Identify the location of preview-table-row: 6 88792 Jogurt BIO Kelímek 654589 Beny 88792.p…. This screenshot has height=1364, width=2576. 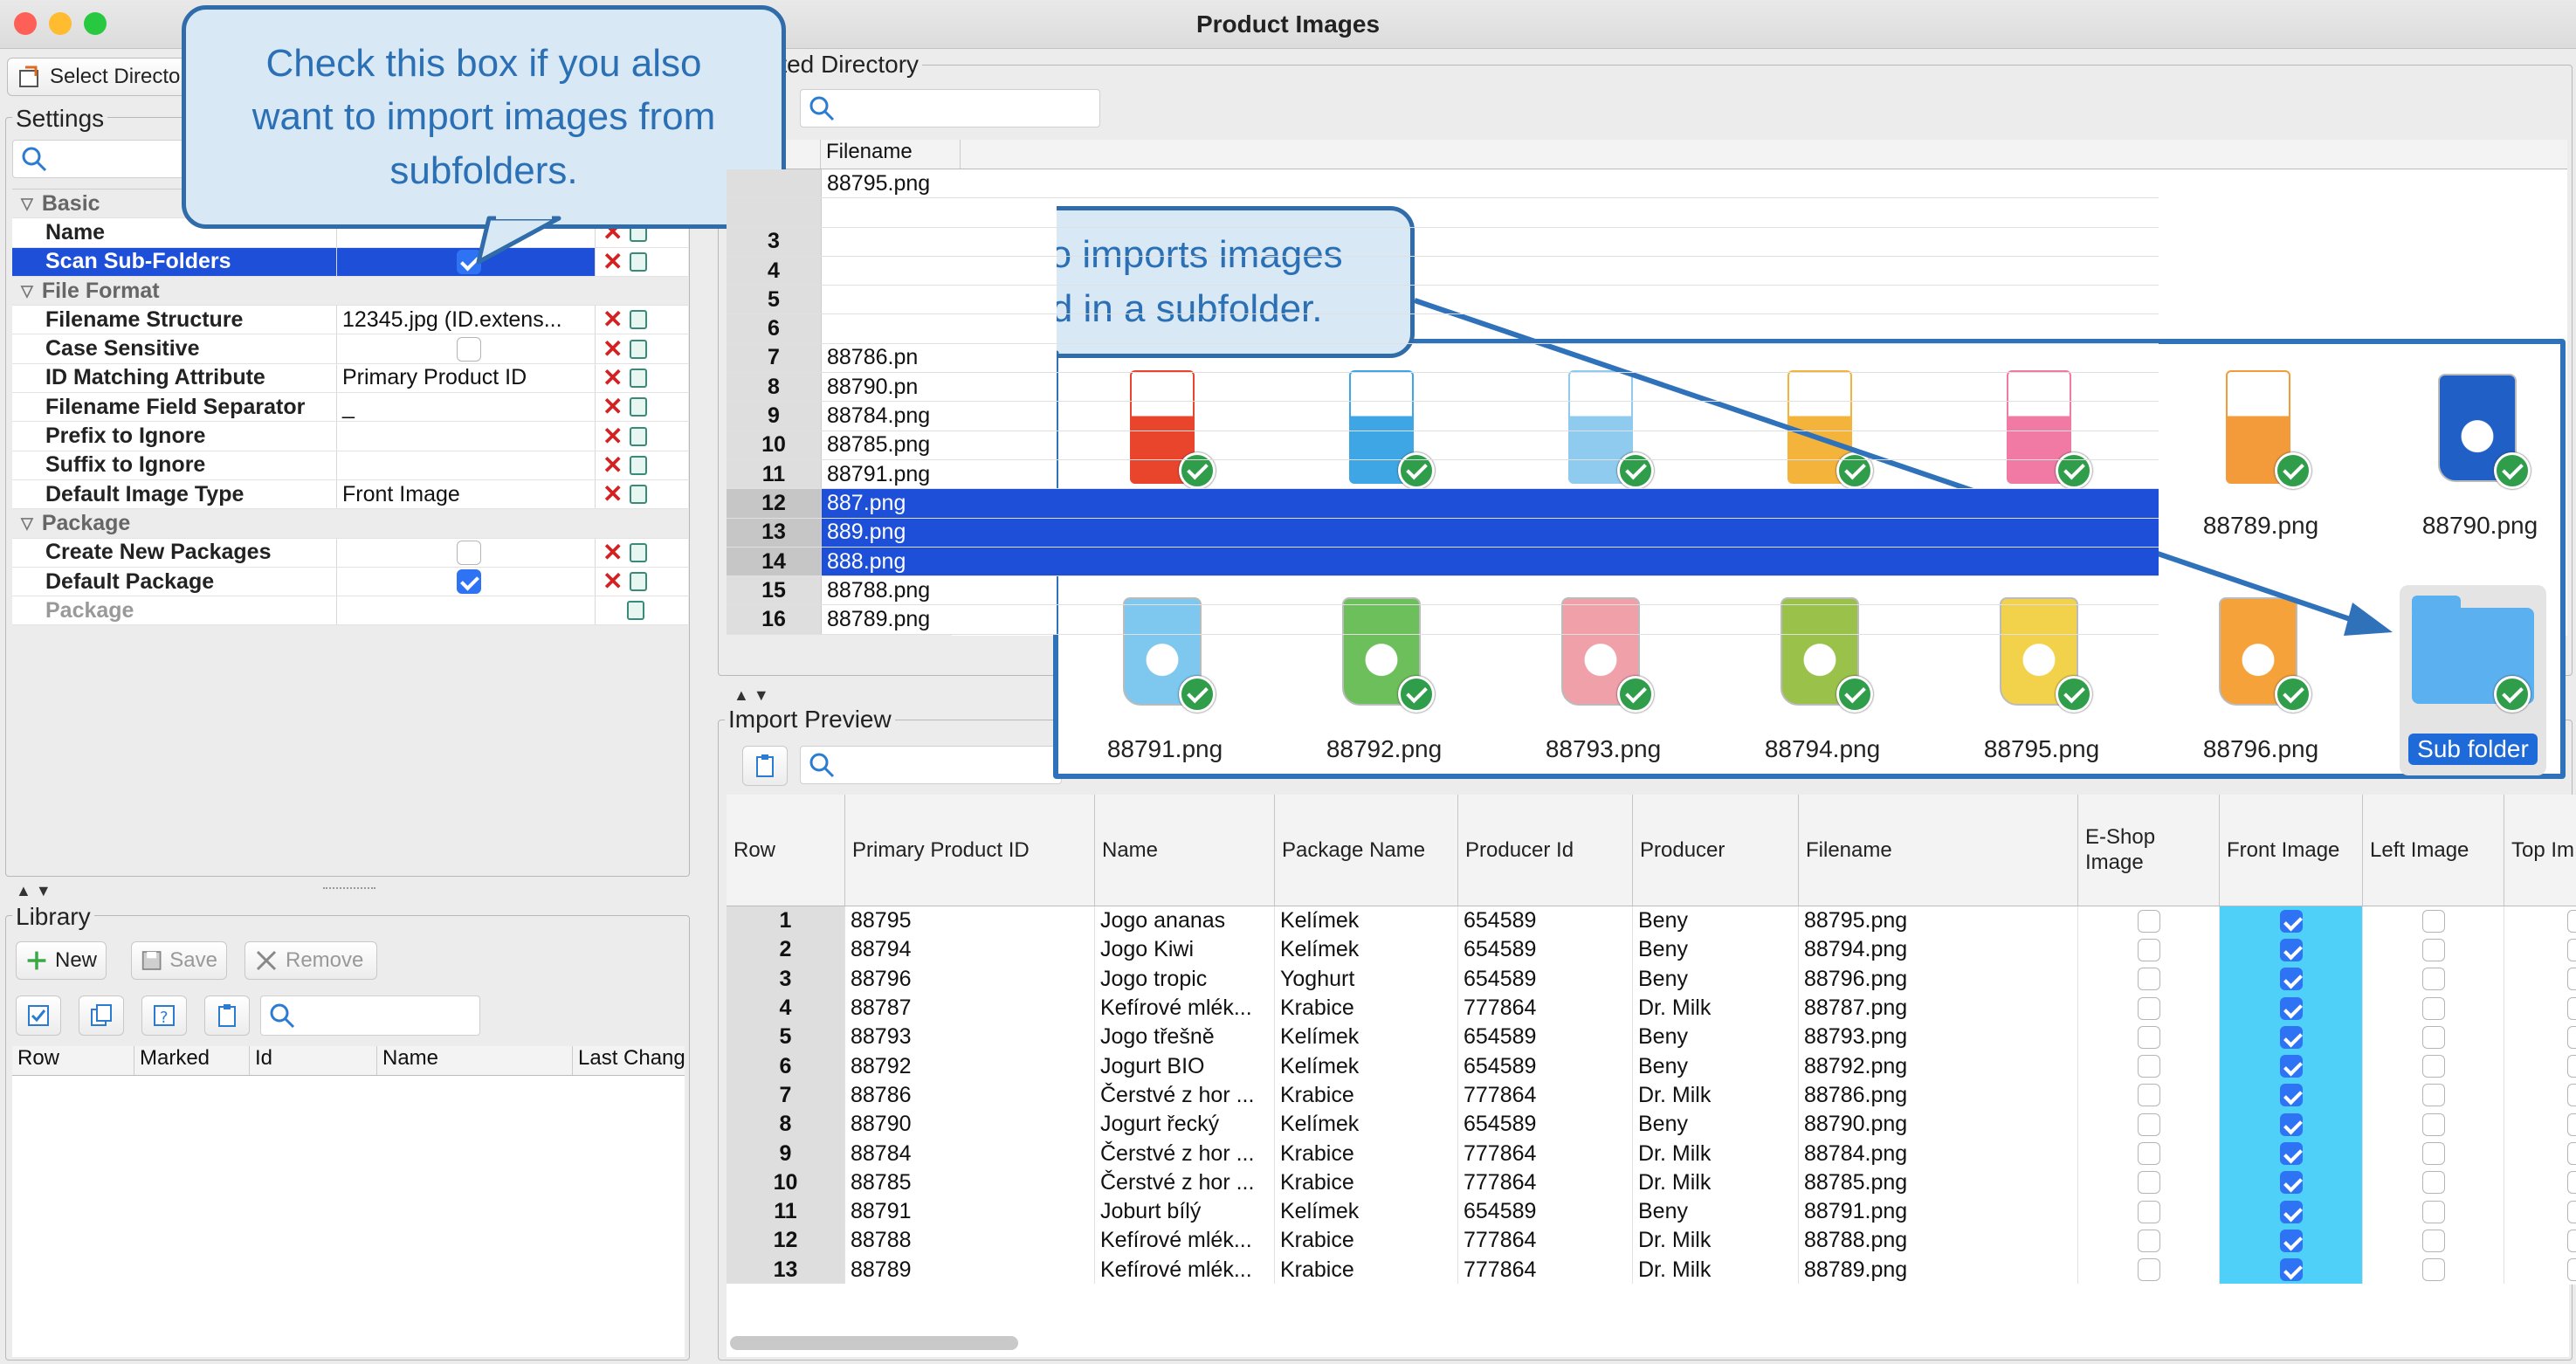
(1651, 1066).